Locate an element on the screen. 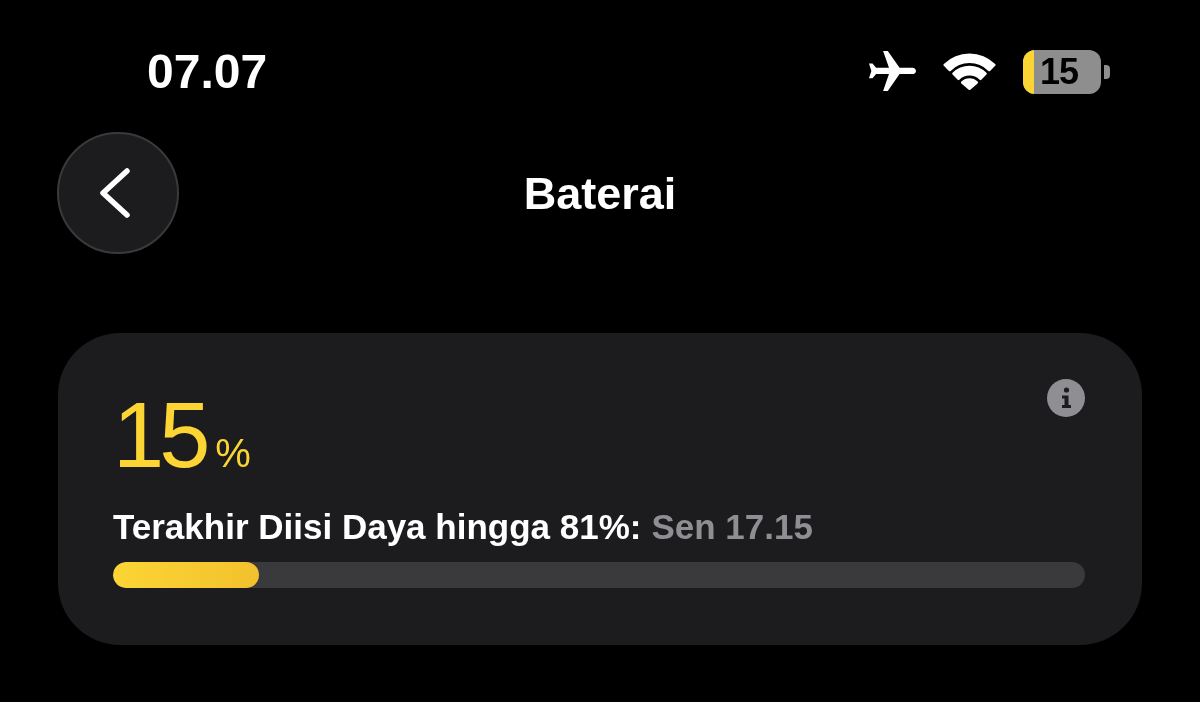 The width and height of the screenshot is (1200, 702). percent-sign: % is located at coordinates (233, 453).